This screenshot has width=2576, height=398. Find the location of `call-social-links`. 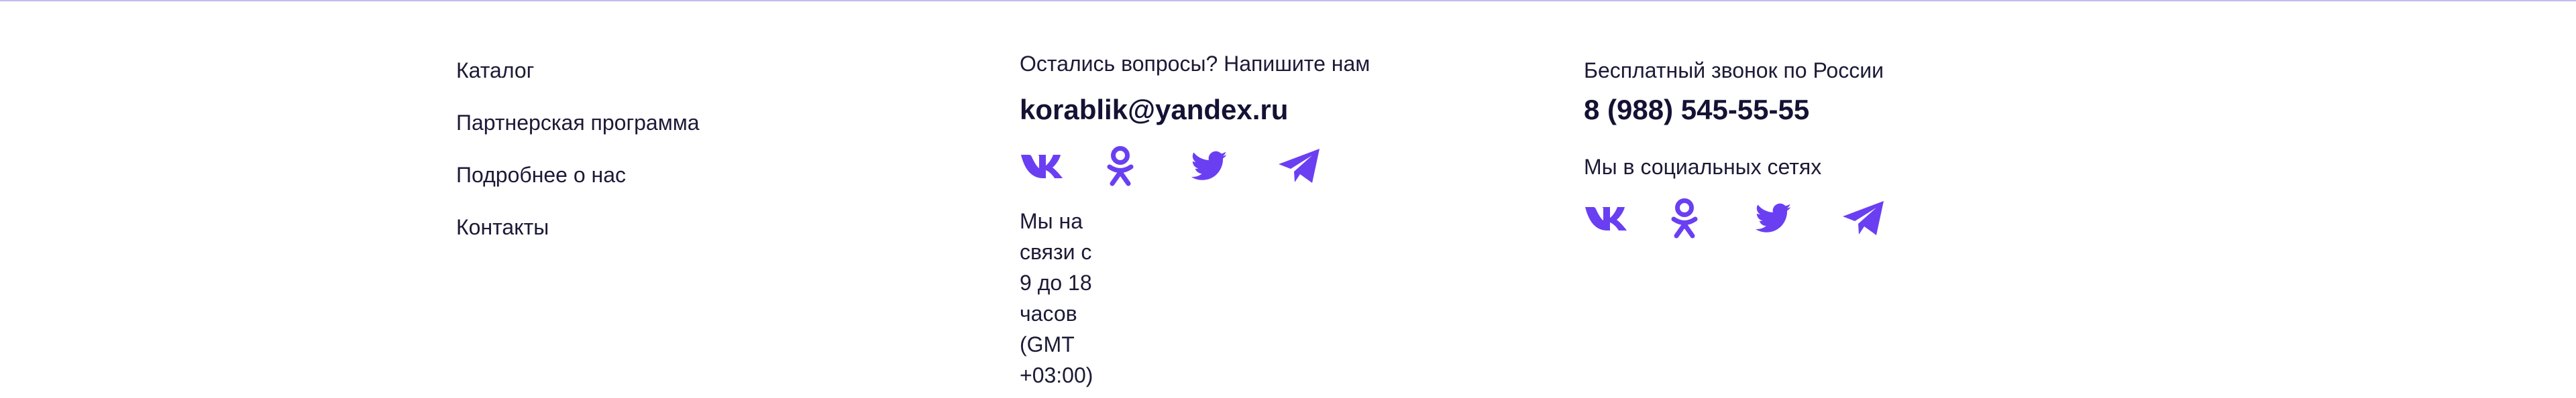

call-social-links is located at coordinates (1755, 218).